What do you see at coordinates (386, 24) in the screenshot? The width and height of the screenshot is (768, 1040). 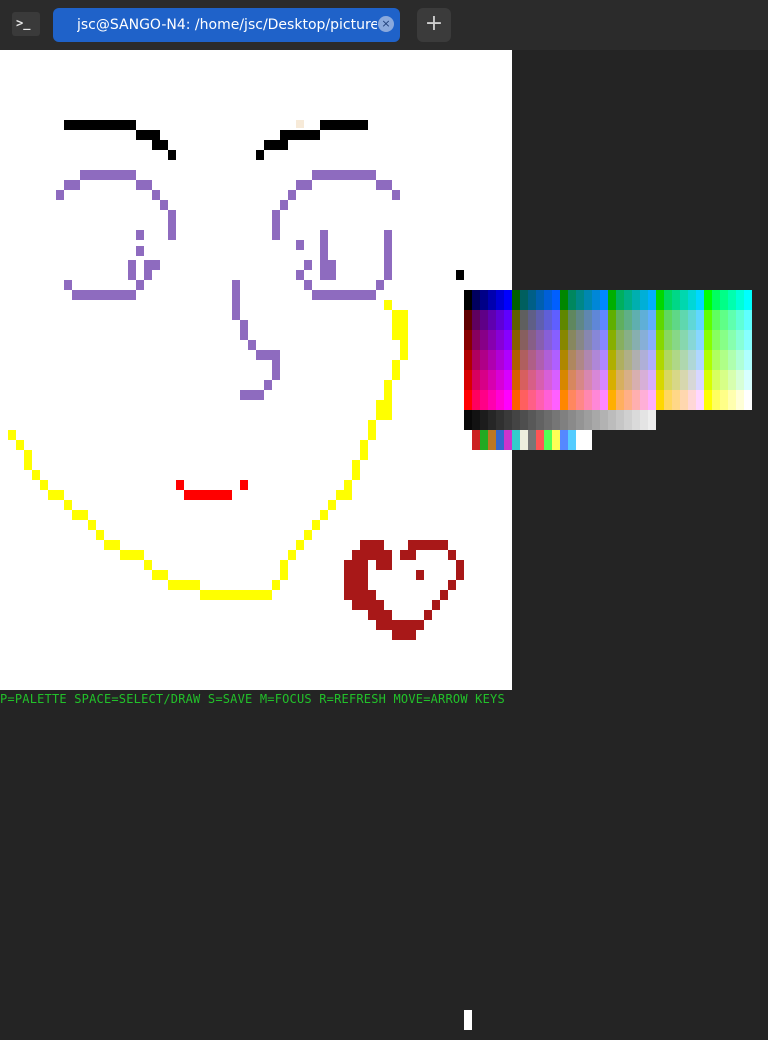 I see `close-icon: ×` at bounding box center [386, 24].